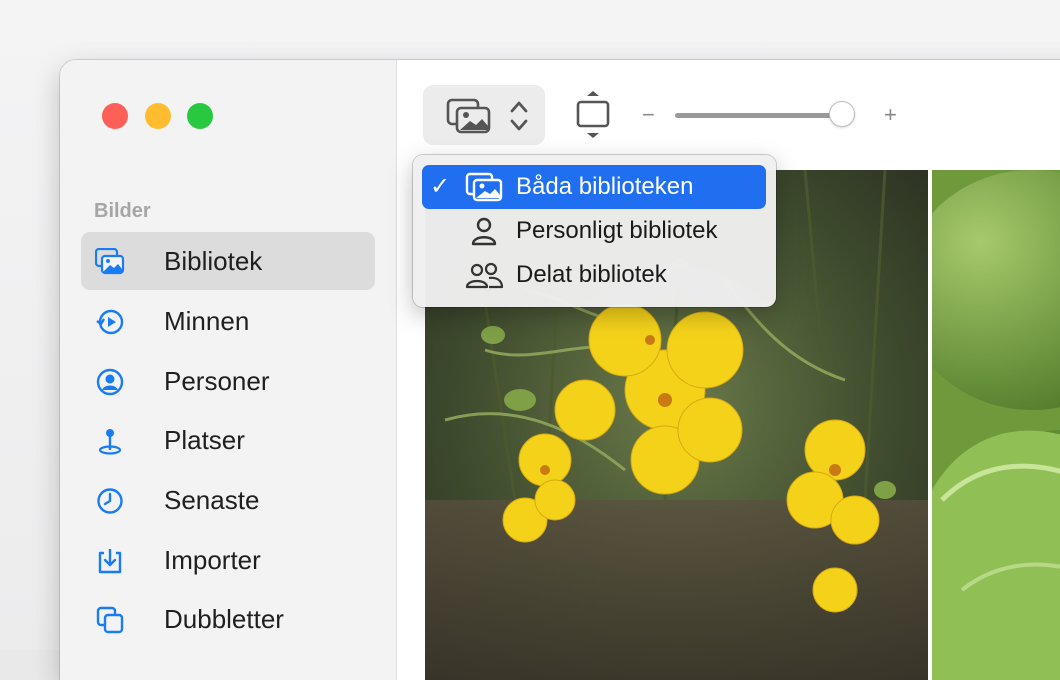 Image resolution: width=1060 pixels, height=680 pixels. I want to click on zoom-out-label: −, so click(648, 115).